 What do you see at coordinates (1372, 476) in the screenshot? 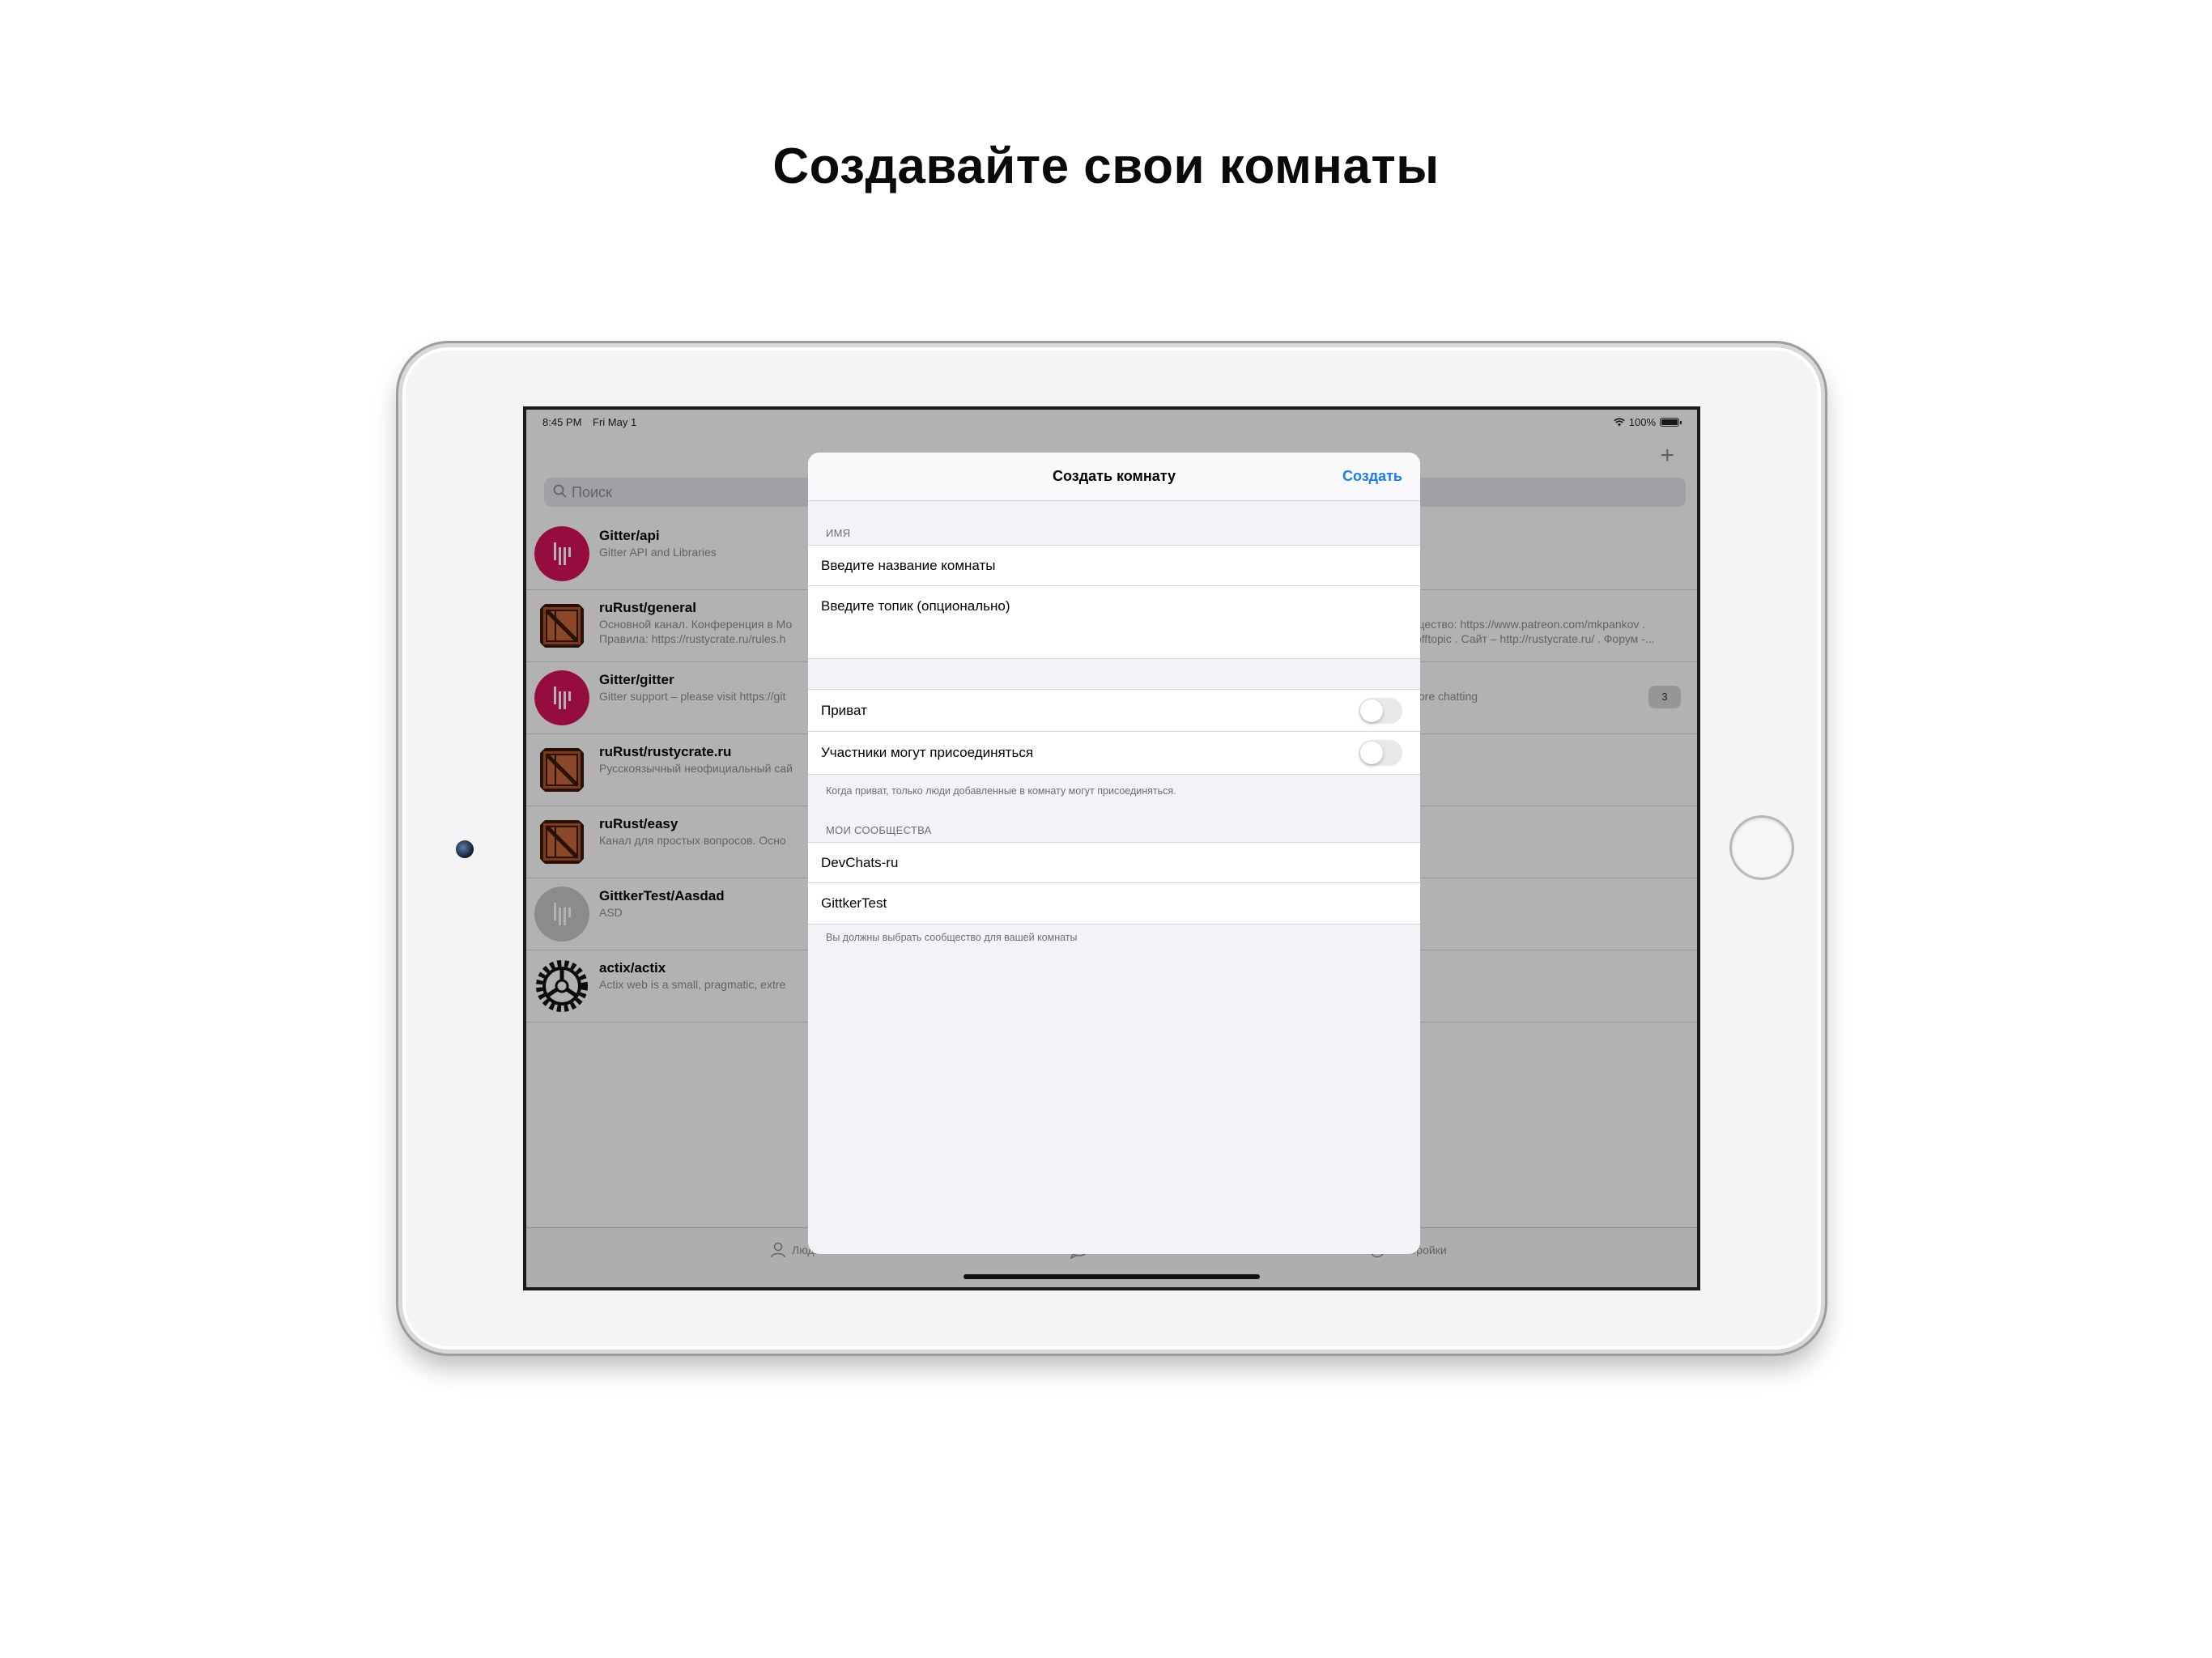
I see `create-button: Создать` at bounding box center [1372, 476].